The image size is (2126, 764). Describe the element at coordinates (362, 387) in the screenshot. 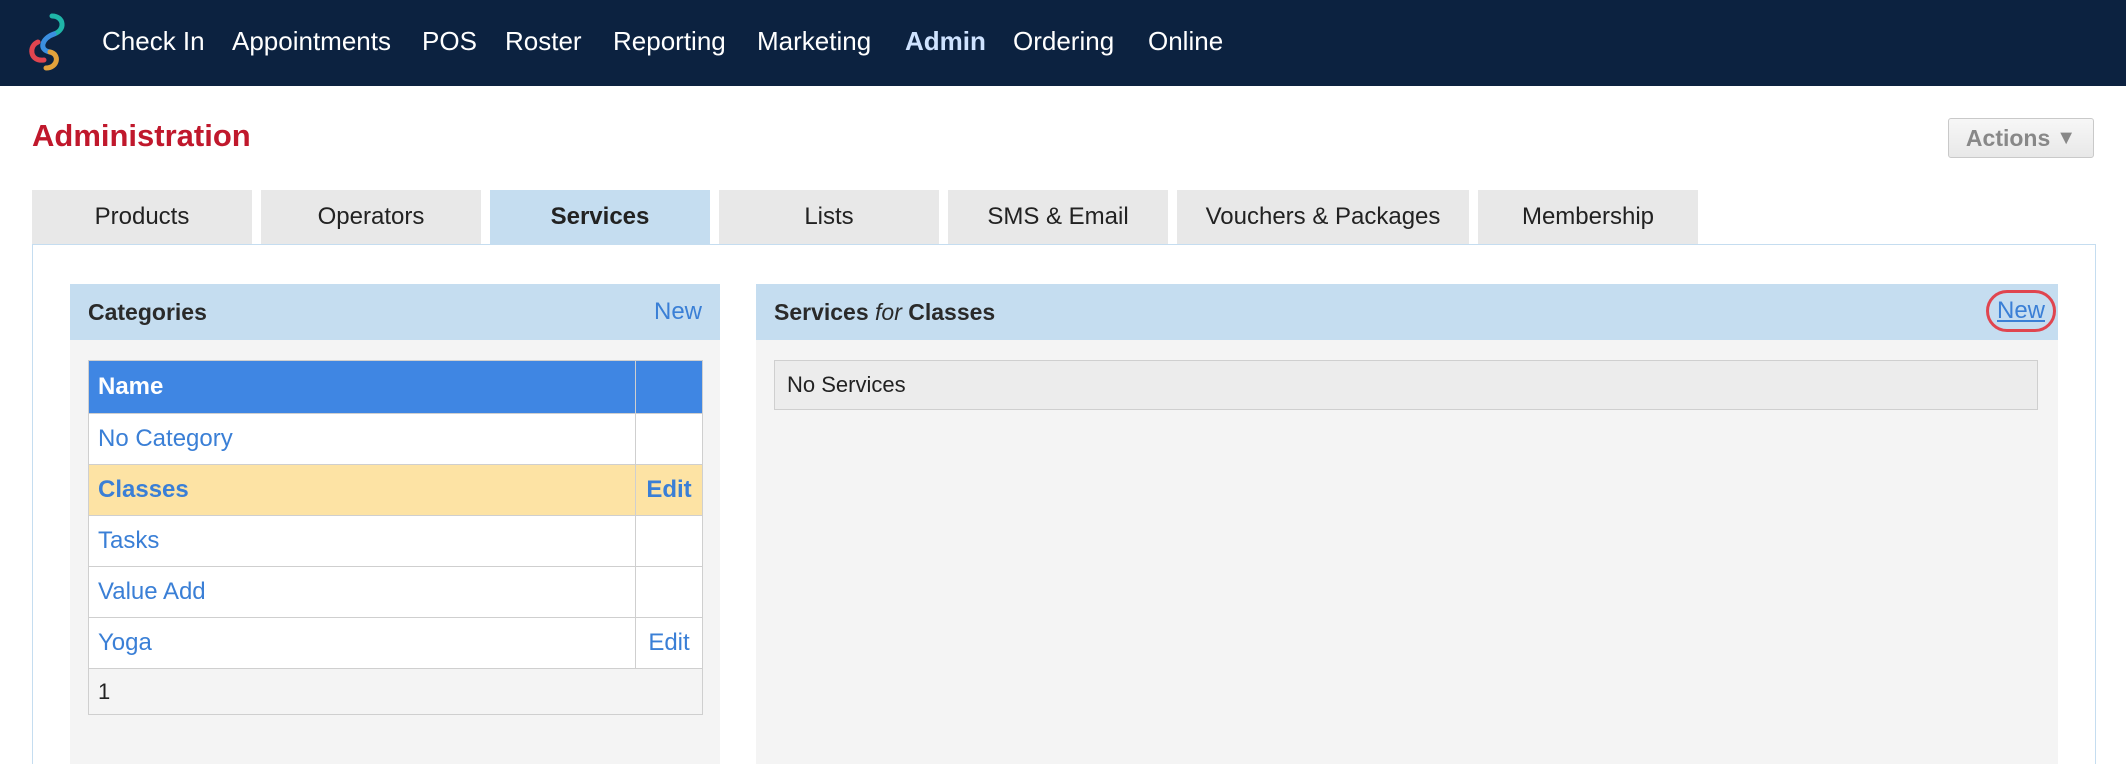

I see `column-header-name: Name` at that location.